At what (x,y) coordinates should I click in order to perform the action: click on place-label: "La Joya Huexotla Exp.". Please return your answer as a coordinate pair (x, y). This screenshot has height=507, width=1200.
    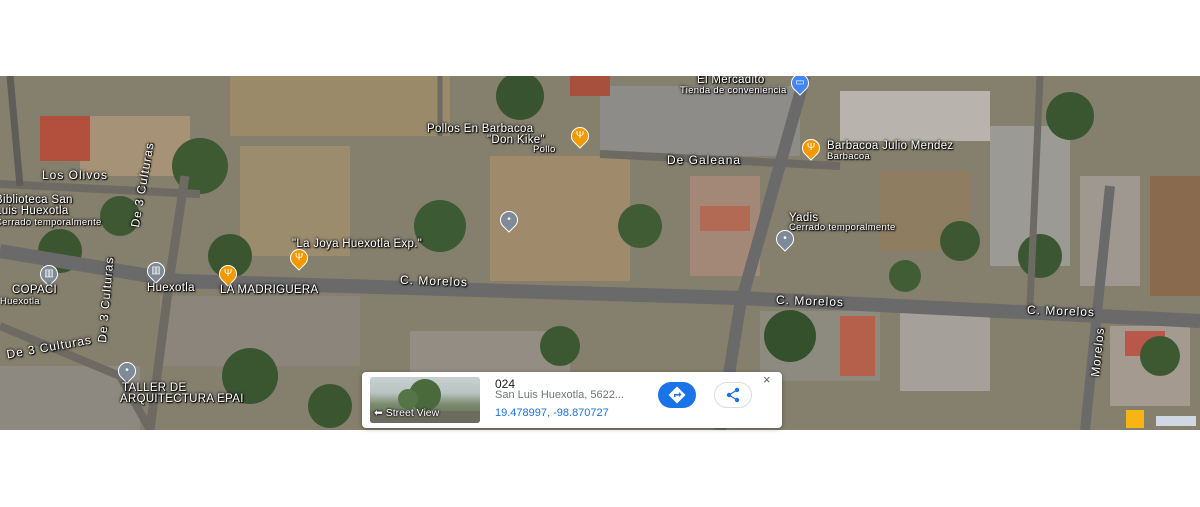
    Looking at the image, I should click on (357, 244).